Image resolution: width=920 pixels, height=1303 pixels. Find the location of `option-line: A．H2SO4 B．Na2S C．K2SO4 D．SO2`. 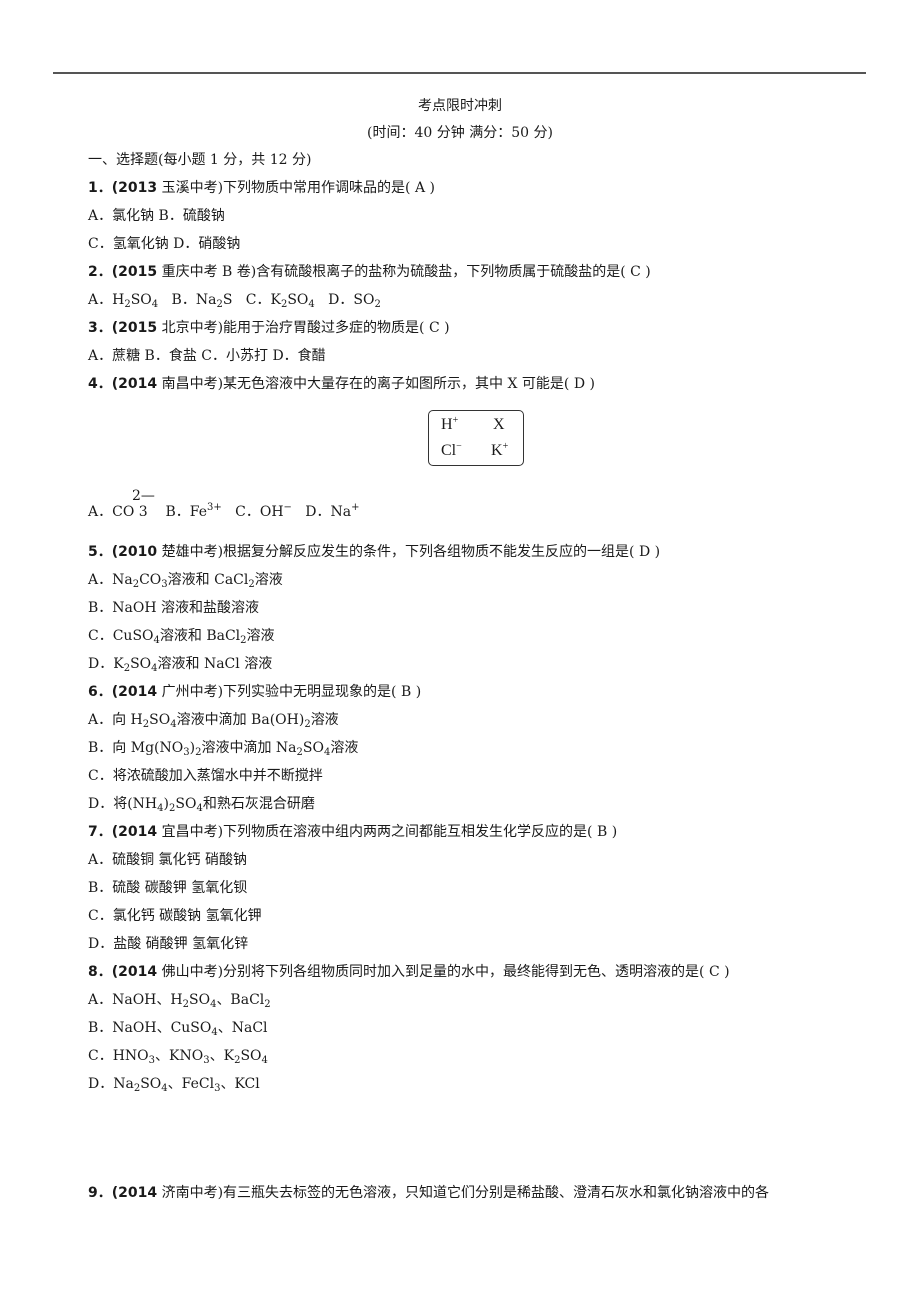

option-line: A．H2SO4 B．Na2S C．K2SO4 D．SO2 is located at coordinates (234, 300).